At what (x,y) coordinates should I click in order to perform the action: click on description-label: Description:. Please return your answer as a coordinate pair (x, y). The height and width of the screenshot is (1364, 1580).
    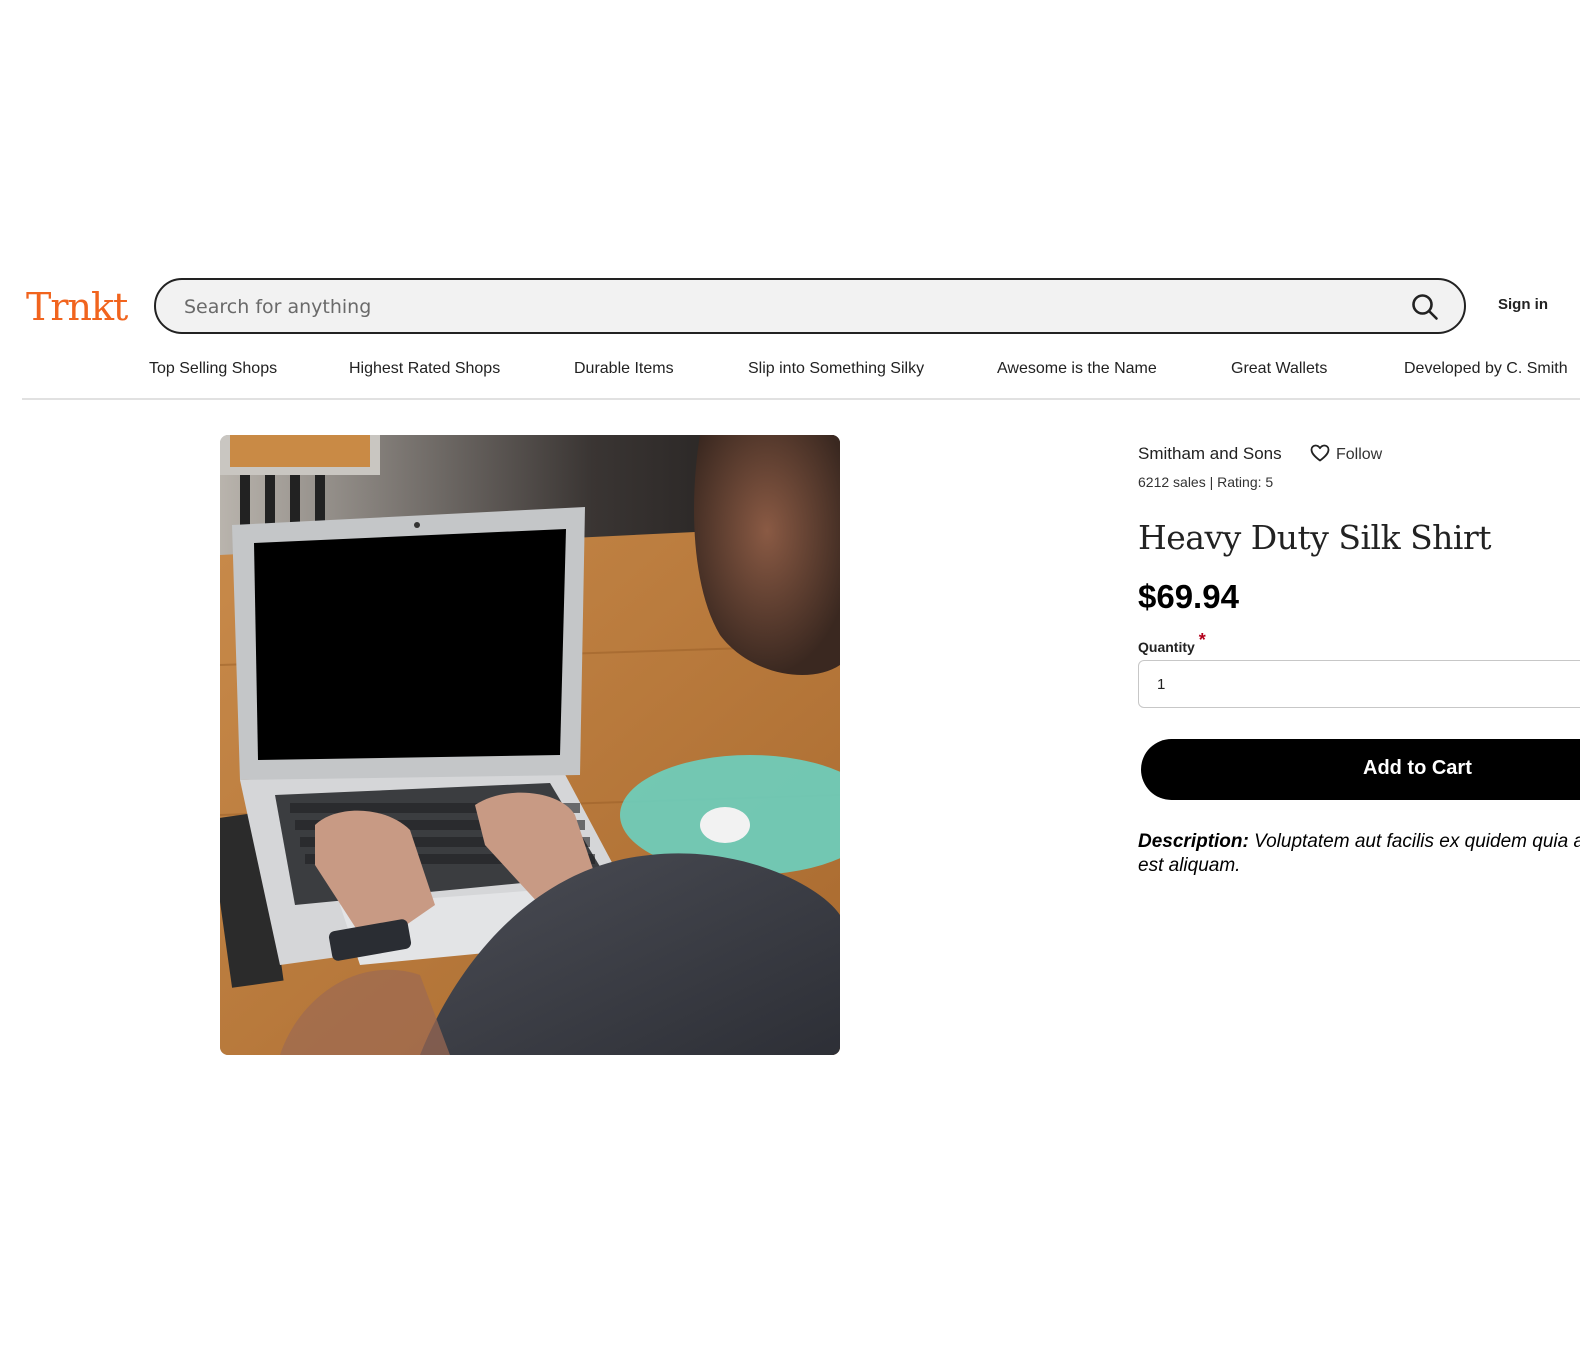
    Looking at the image, I should click on (1193, 841).